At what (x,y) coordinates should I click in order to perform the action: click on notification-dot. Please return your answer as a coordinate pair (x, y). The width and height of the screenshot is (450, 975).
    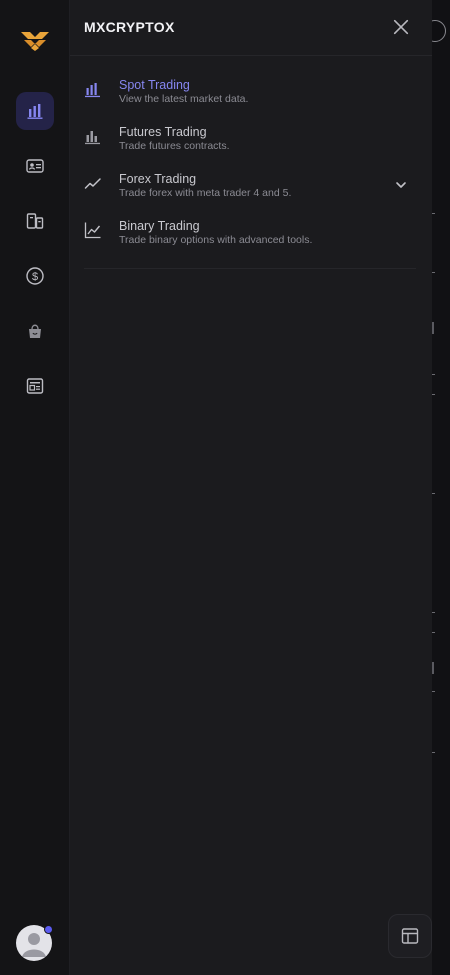
    Looking at the image, I should click on (48, 929).